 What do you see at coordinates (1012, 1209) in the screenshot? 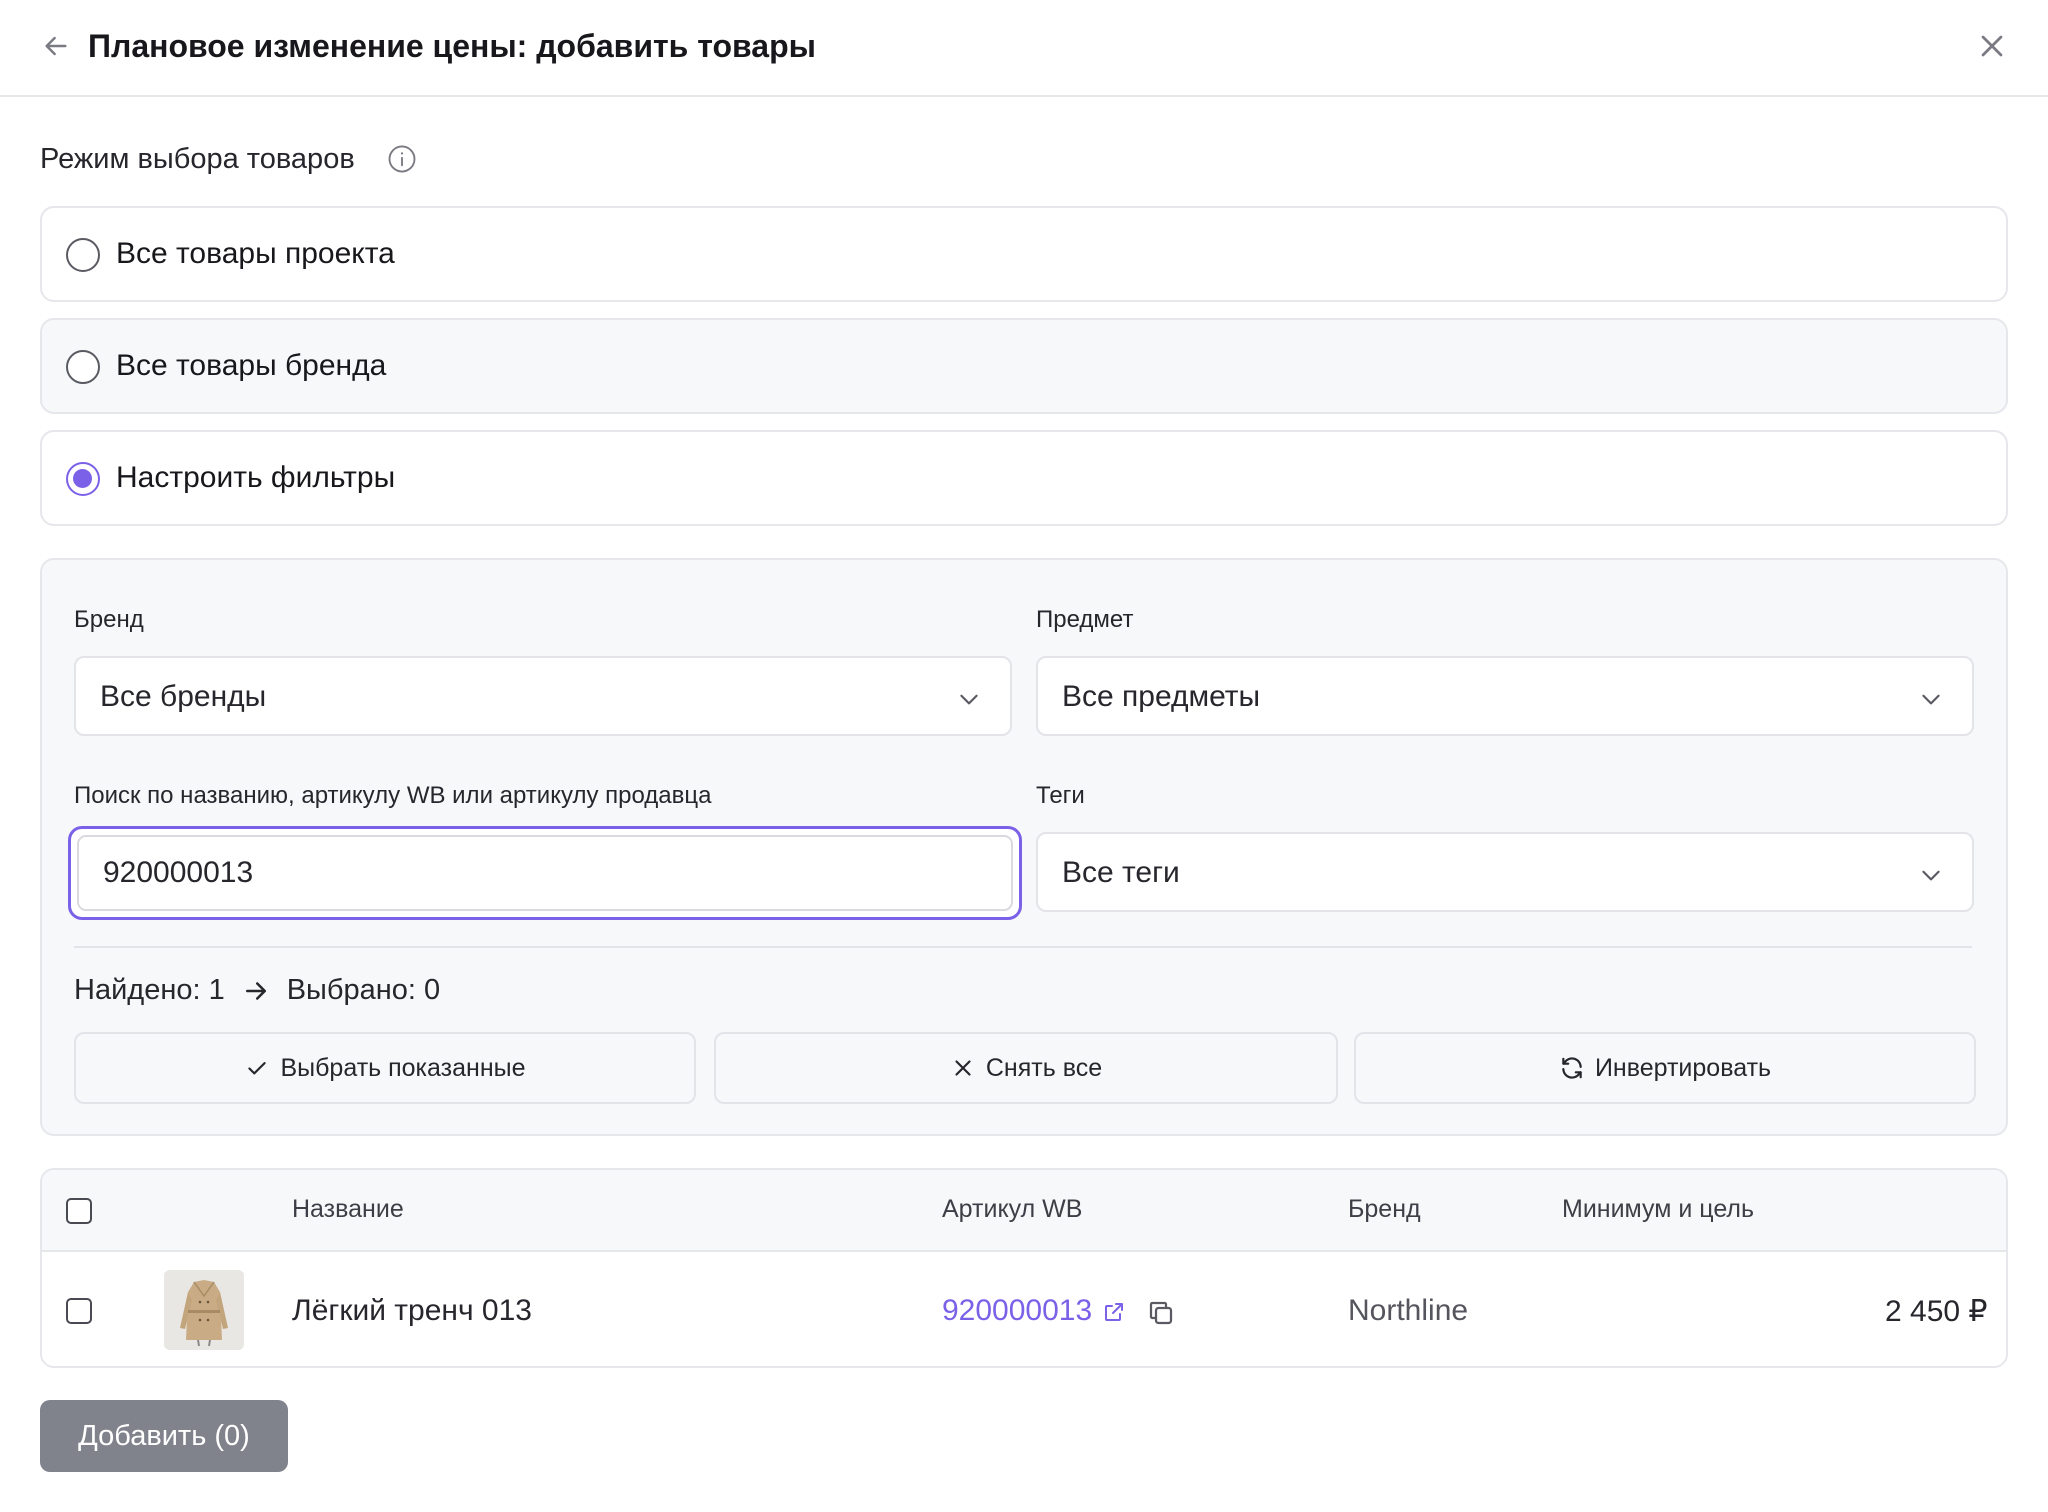
I see `column-header-sku: Артикул WB` at bounding box center [1012, 1209].